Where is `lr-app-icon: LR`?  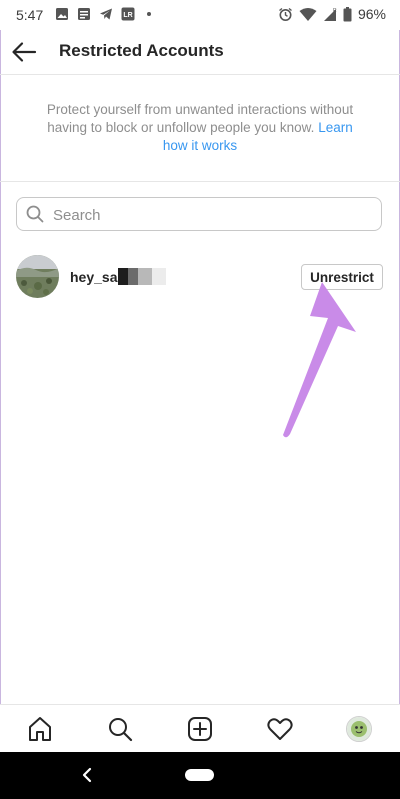 lr-app-icon: LR is located at coordinates (128, 14).